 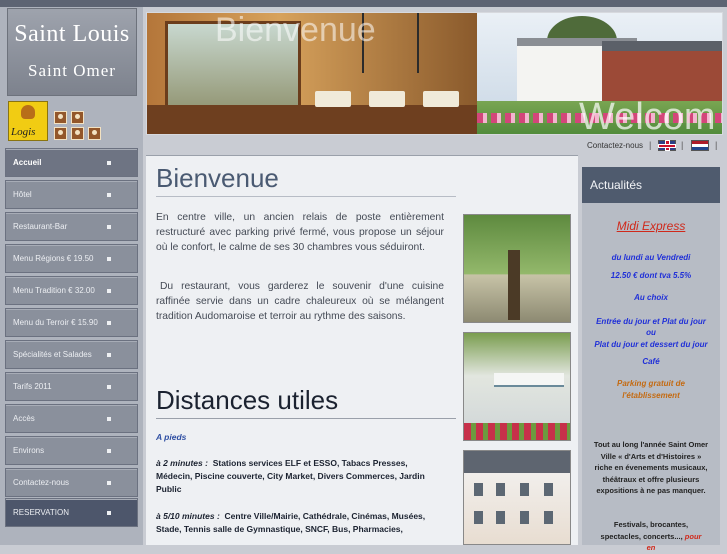 I want to click on distance-lead: à 2 minutes :, so click(x=182, y=463).